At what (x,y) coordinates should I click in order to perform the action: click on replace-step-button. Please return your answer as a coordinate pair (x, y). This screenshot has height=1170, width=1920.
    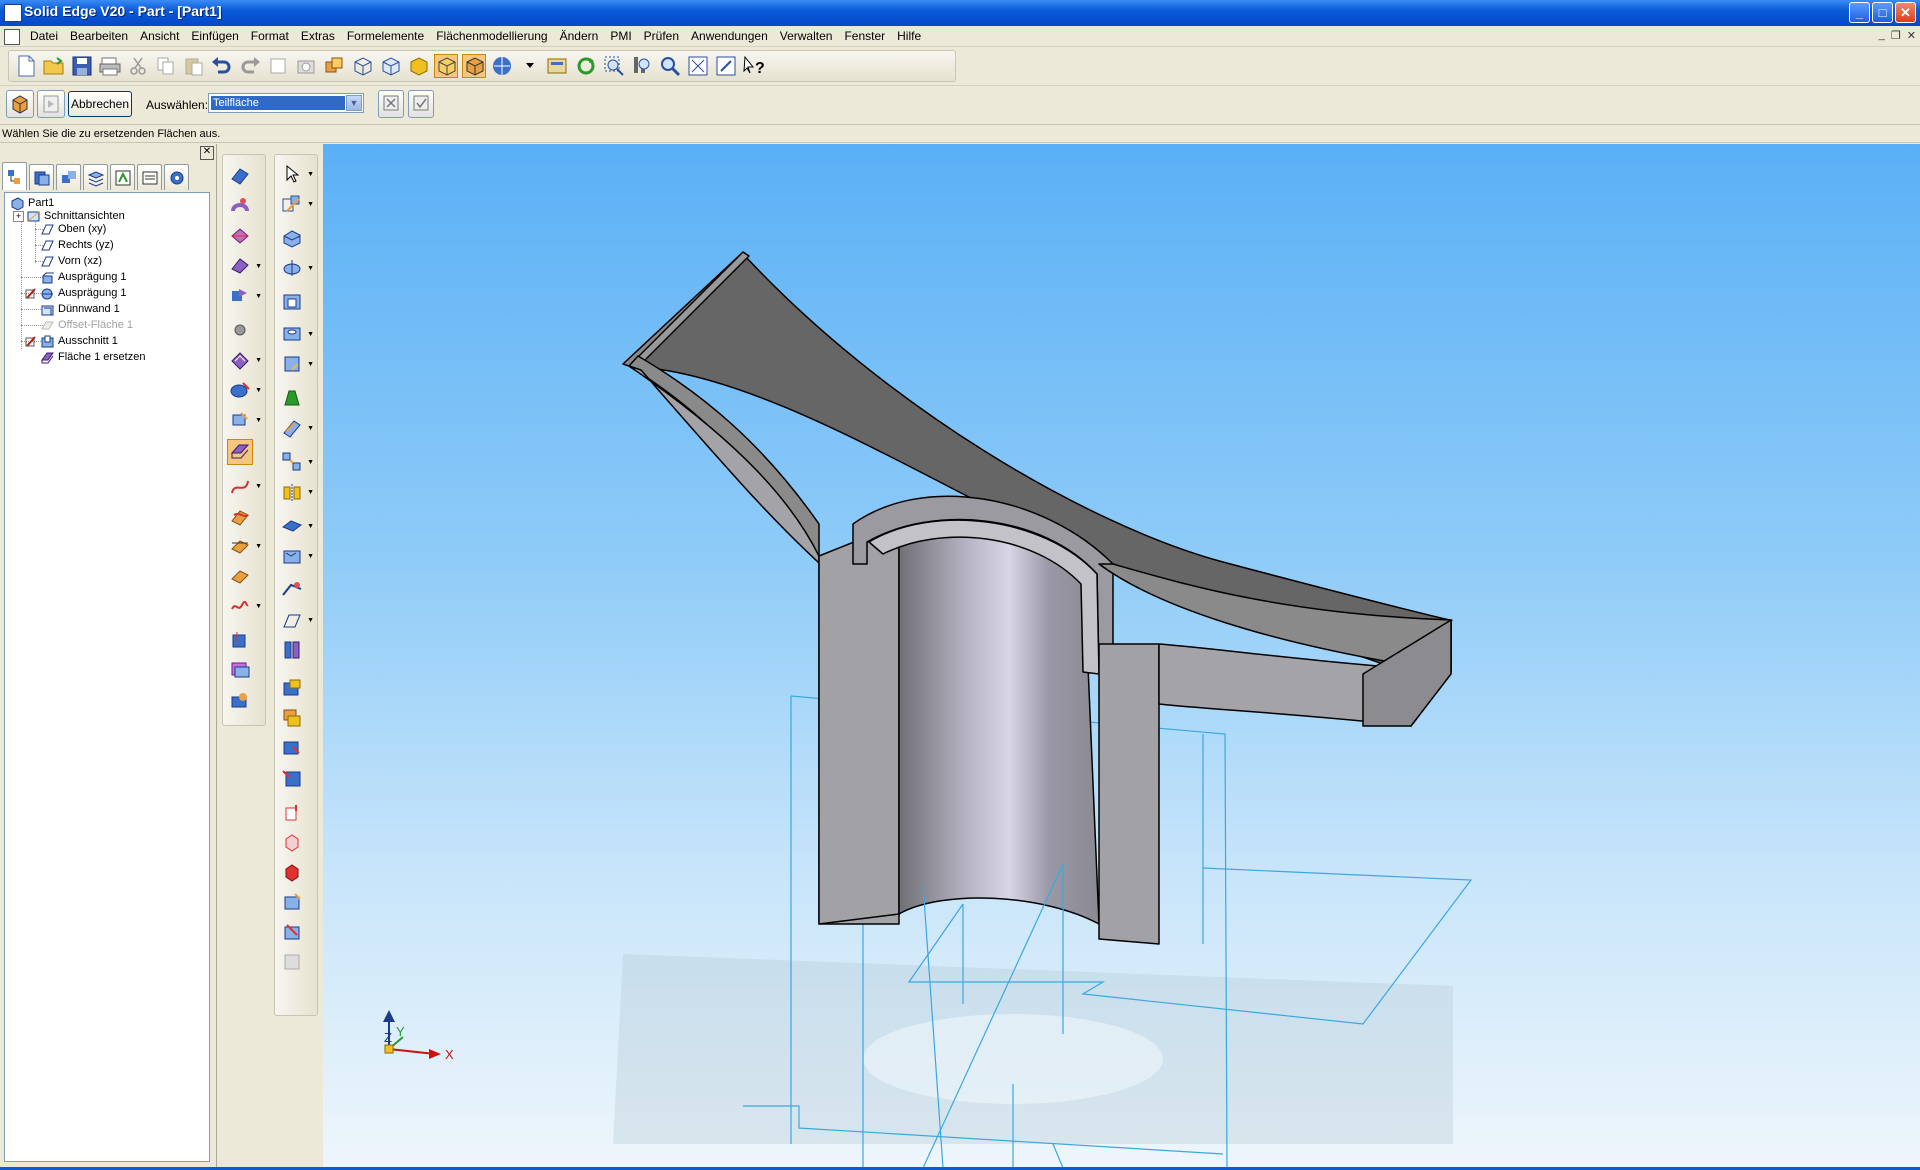
    Looking at the image, I should click on (51, 104).